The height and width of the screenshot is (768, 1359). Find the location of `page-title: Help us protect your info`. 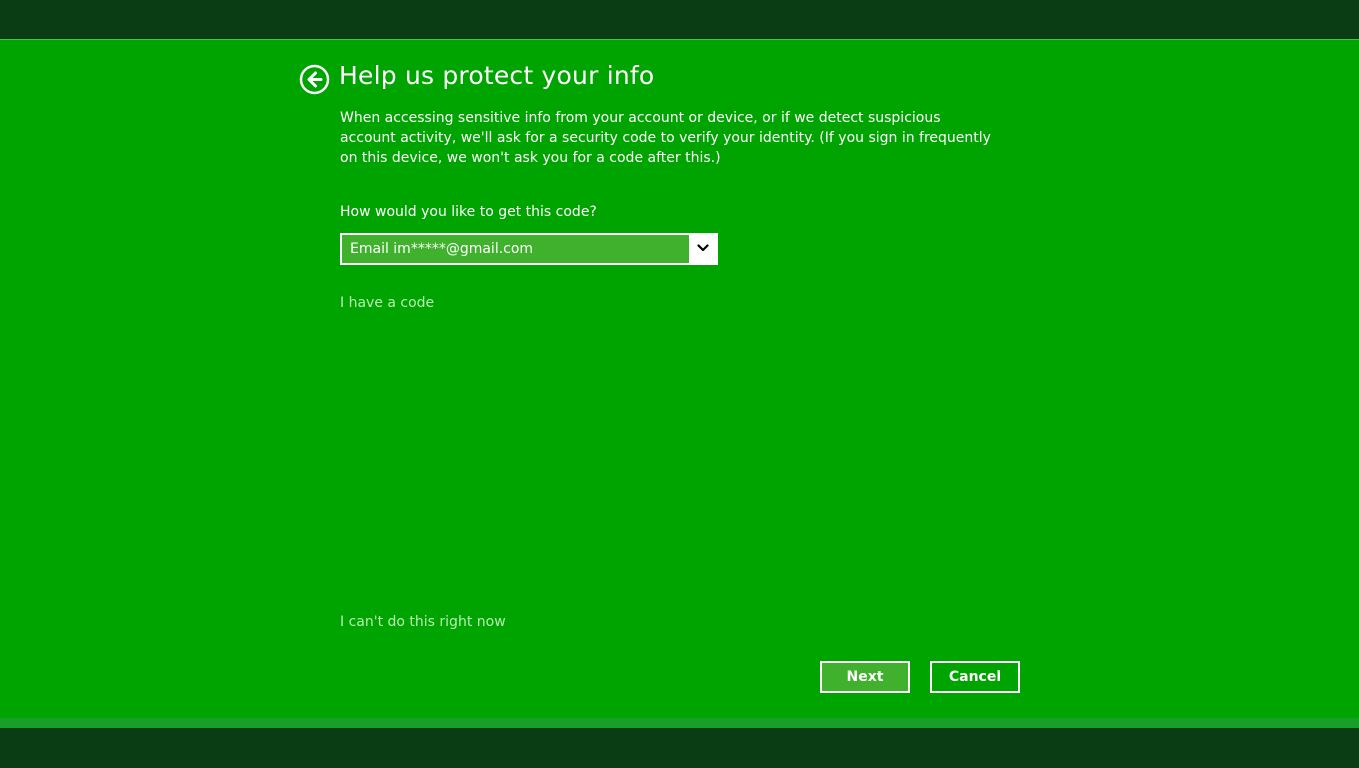

page-title: Help us protect your info is located at coordinates (497, 75).